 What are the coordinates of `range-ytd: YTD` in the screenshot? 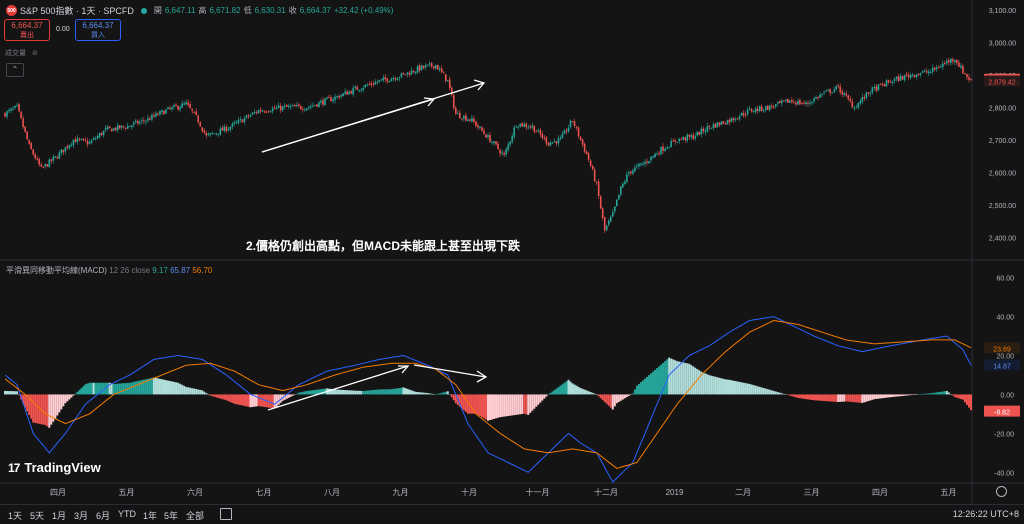 It's located at (127, 514).